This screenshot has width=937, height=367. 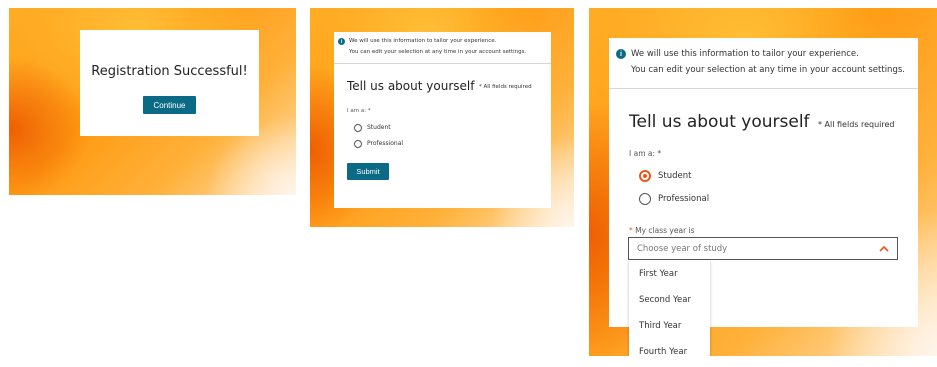 I want to click on success-title: Registration Successful!, so click(x=169, y=71).